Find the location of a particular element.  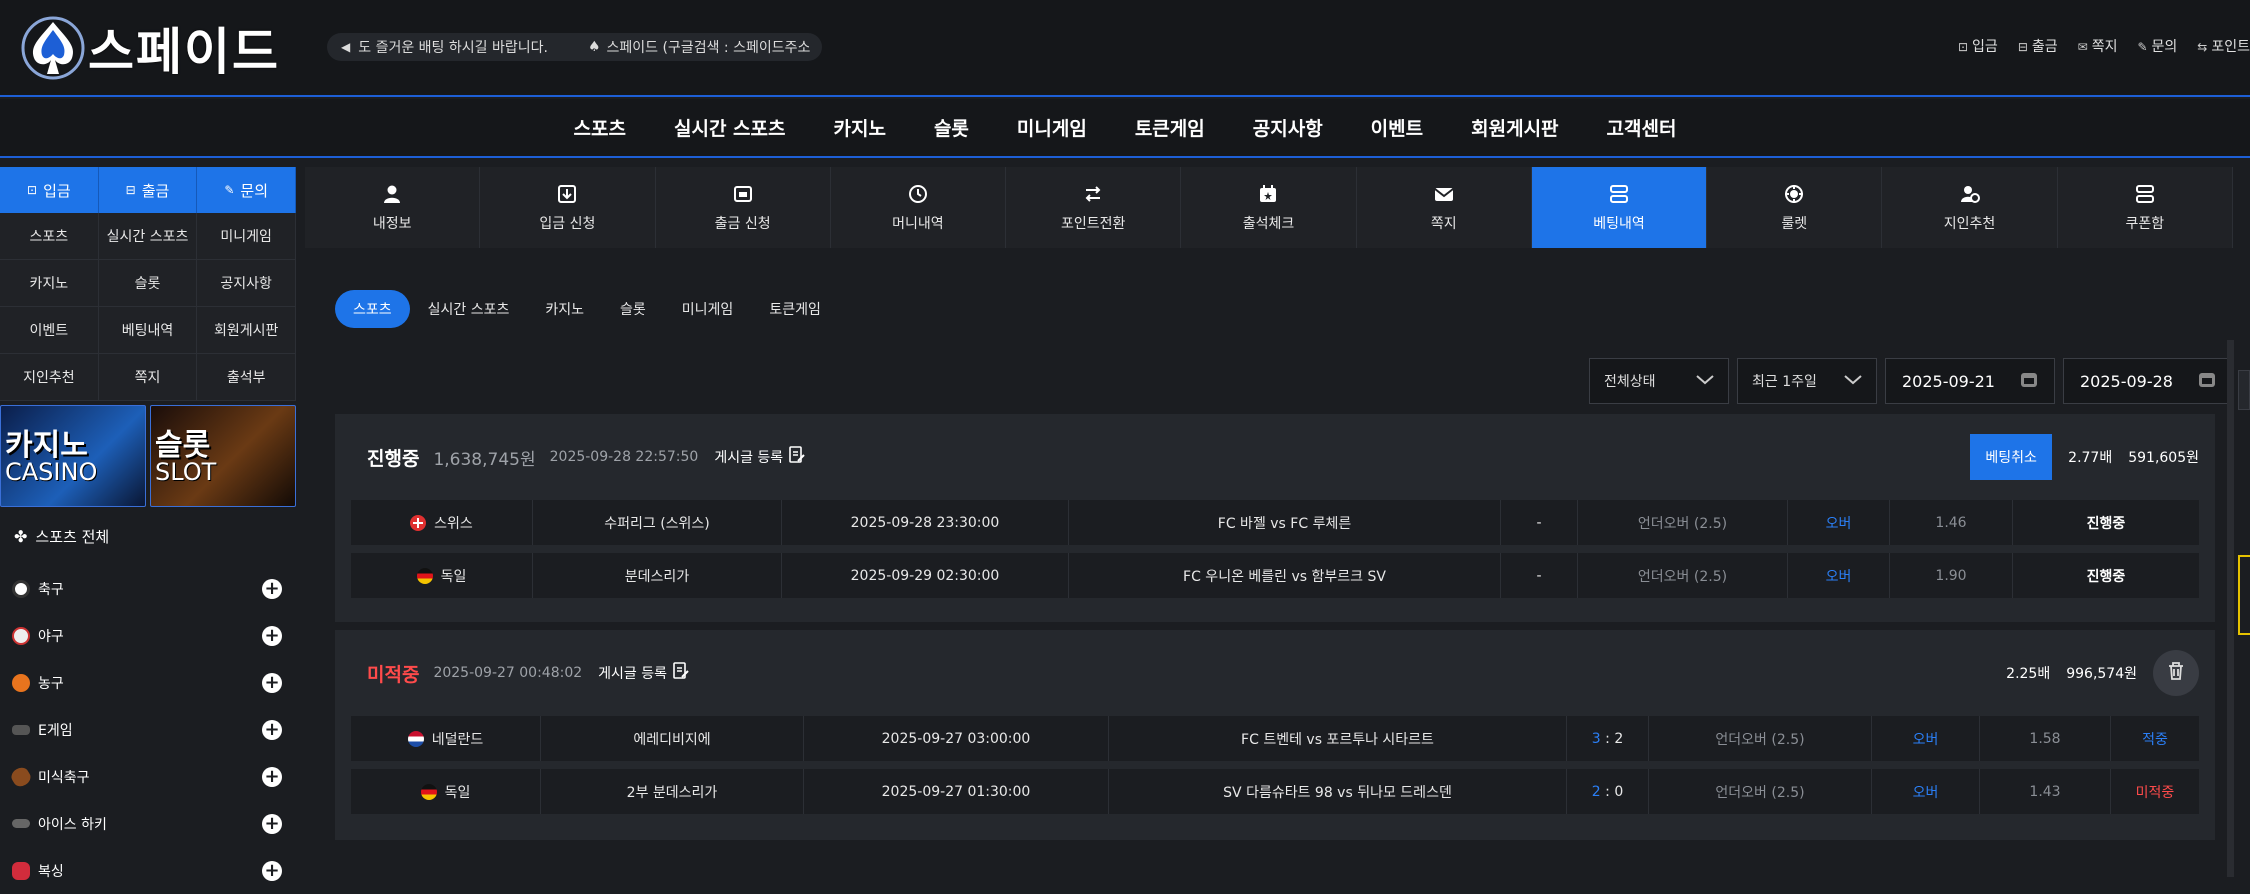

sidebar-deposit-button: ⊡ 입금 is located at coordinates (49, 190).